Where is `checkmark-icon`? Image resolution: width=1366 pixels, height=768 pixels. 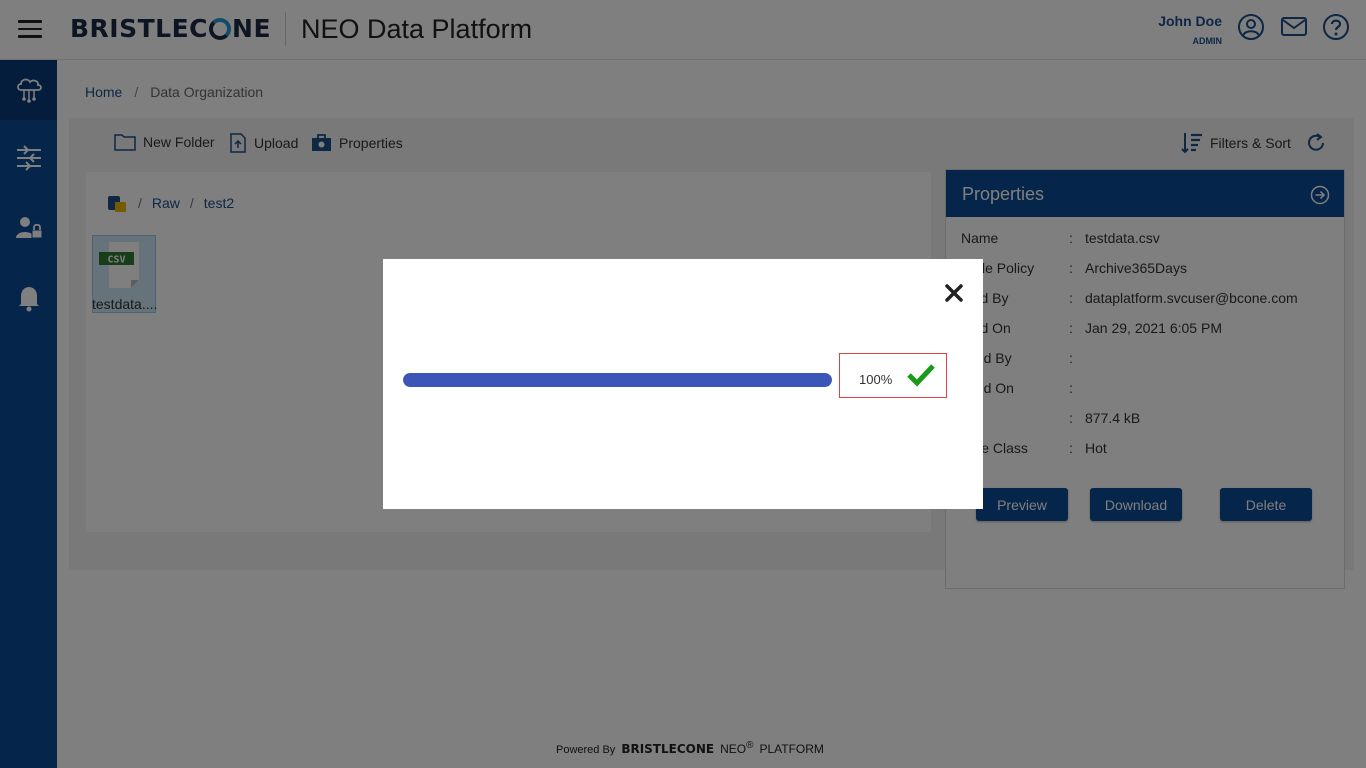 checkmark-icon is located at coordinates (921, 375).